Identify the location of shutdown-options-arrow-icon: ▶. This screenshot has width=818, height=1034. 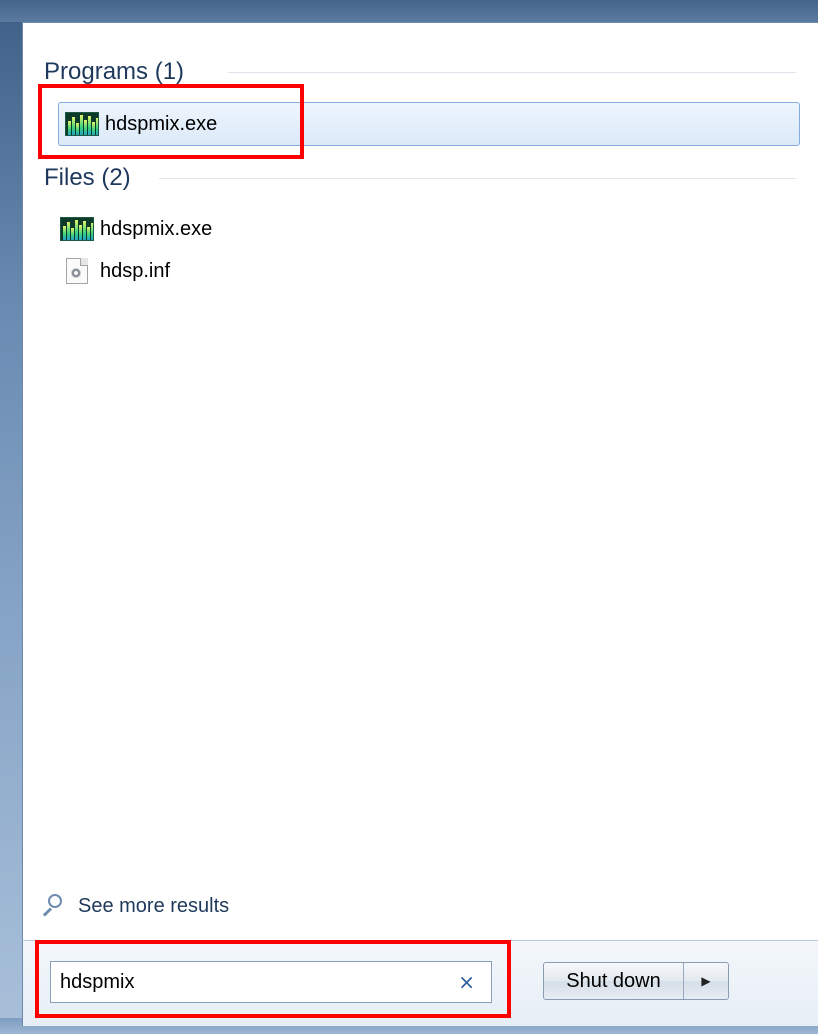
(706, 981).